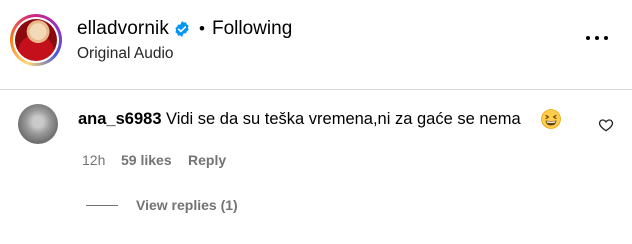  I want to click on verified-badge-icon, so click(182, 29).